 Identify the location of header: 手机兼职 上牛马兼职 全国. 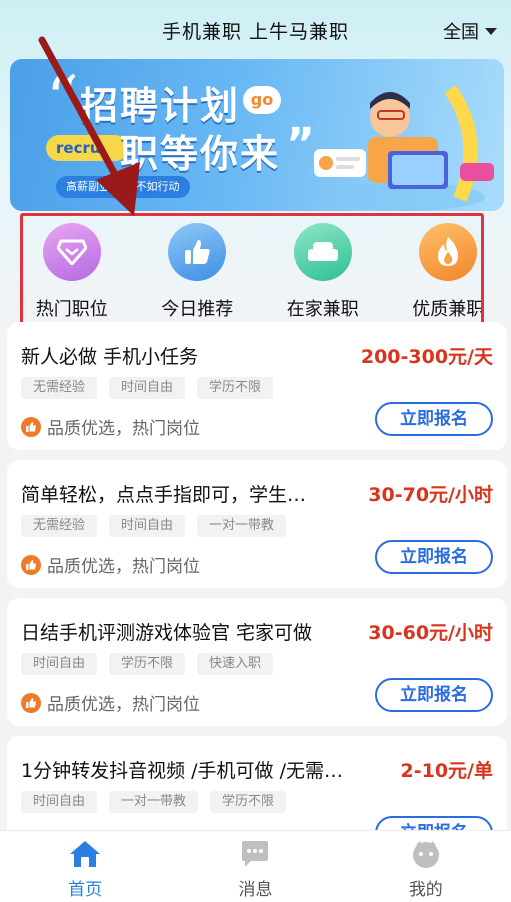
(255, 30).